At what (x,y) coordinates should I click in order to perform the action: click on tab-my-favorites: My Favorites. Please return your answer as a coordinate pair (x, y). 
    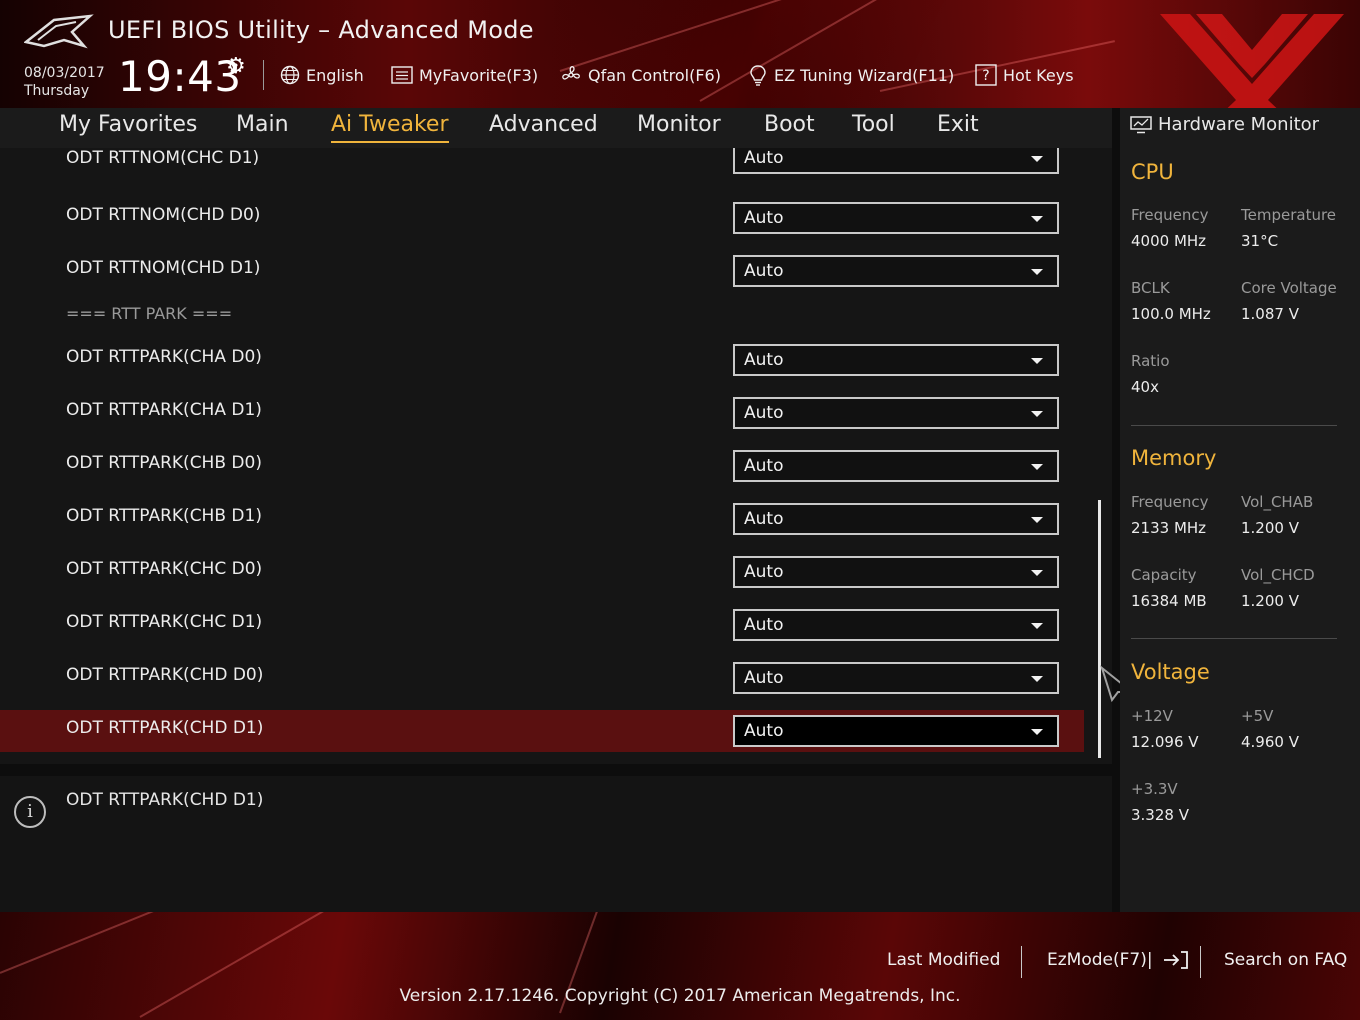
    Looking at the image, I should click on (128, 124).